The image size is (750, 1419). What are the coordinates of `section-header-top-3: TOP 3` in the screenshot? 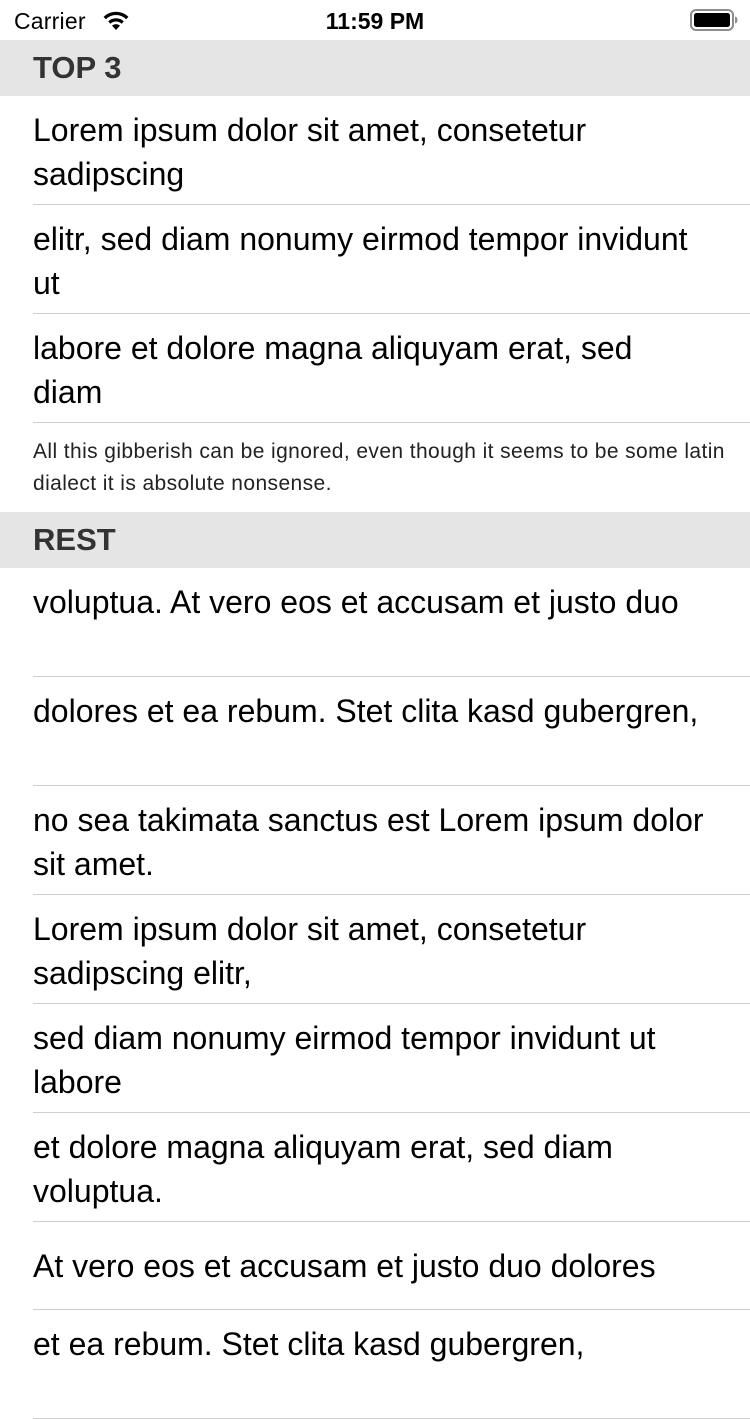 It's located at (375, 68).